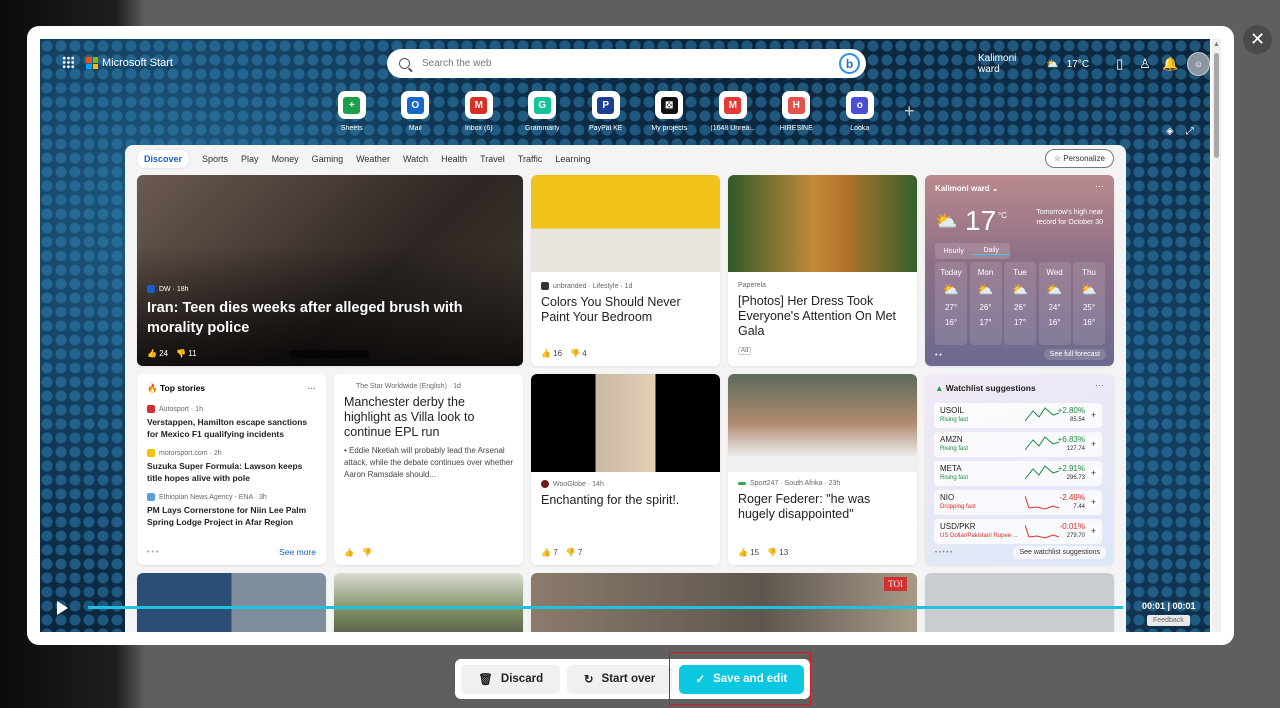 The image size is (1280, 708). Describe the element at coordinates (454, 159) in the screenshot. I see `tab-health: Health` at that location.